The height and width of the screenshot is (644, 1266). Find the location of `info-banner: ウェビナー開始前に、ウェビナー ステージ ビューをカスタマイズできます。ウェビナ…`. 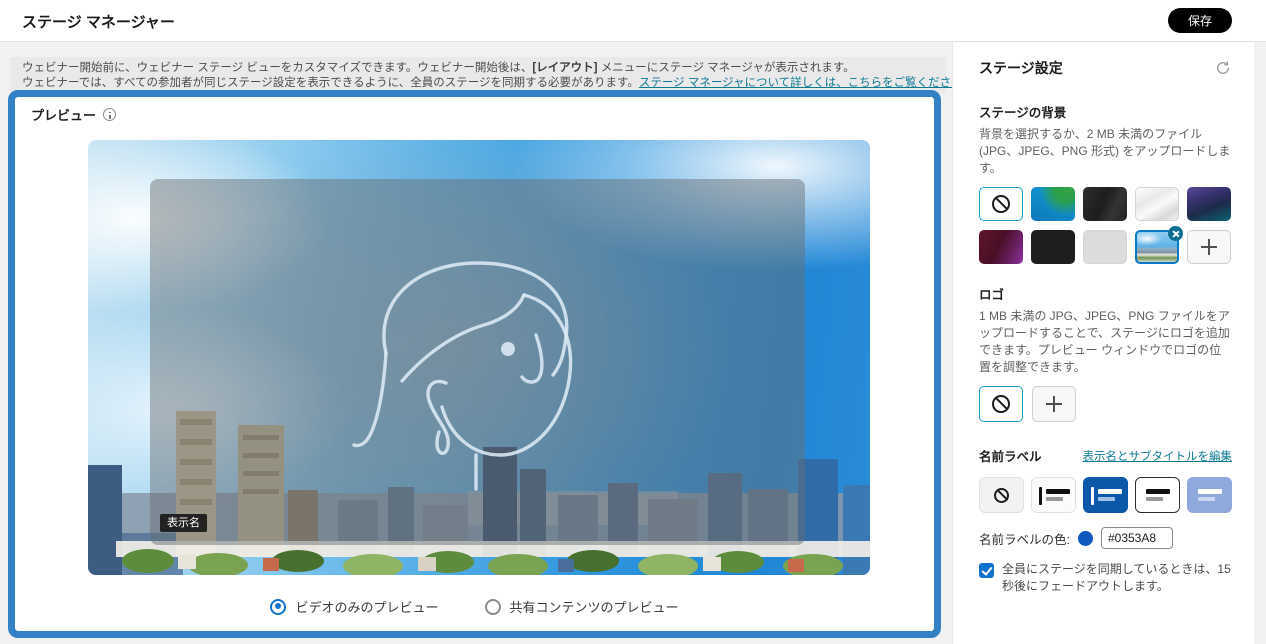

info-banner: ウェビナー開始前に、ウェビナー ステージ ビューをカスタマイズできます。ウェビナ… is located at coordinates (492, 75).